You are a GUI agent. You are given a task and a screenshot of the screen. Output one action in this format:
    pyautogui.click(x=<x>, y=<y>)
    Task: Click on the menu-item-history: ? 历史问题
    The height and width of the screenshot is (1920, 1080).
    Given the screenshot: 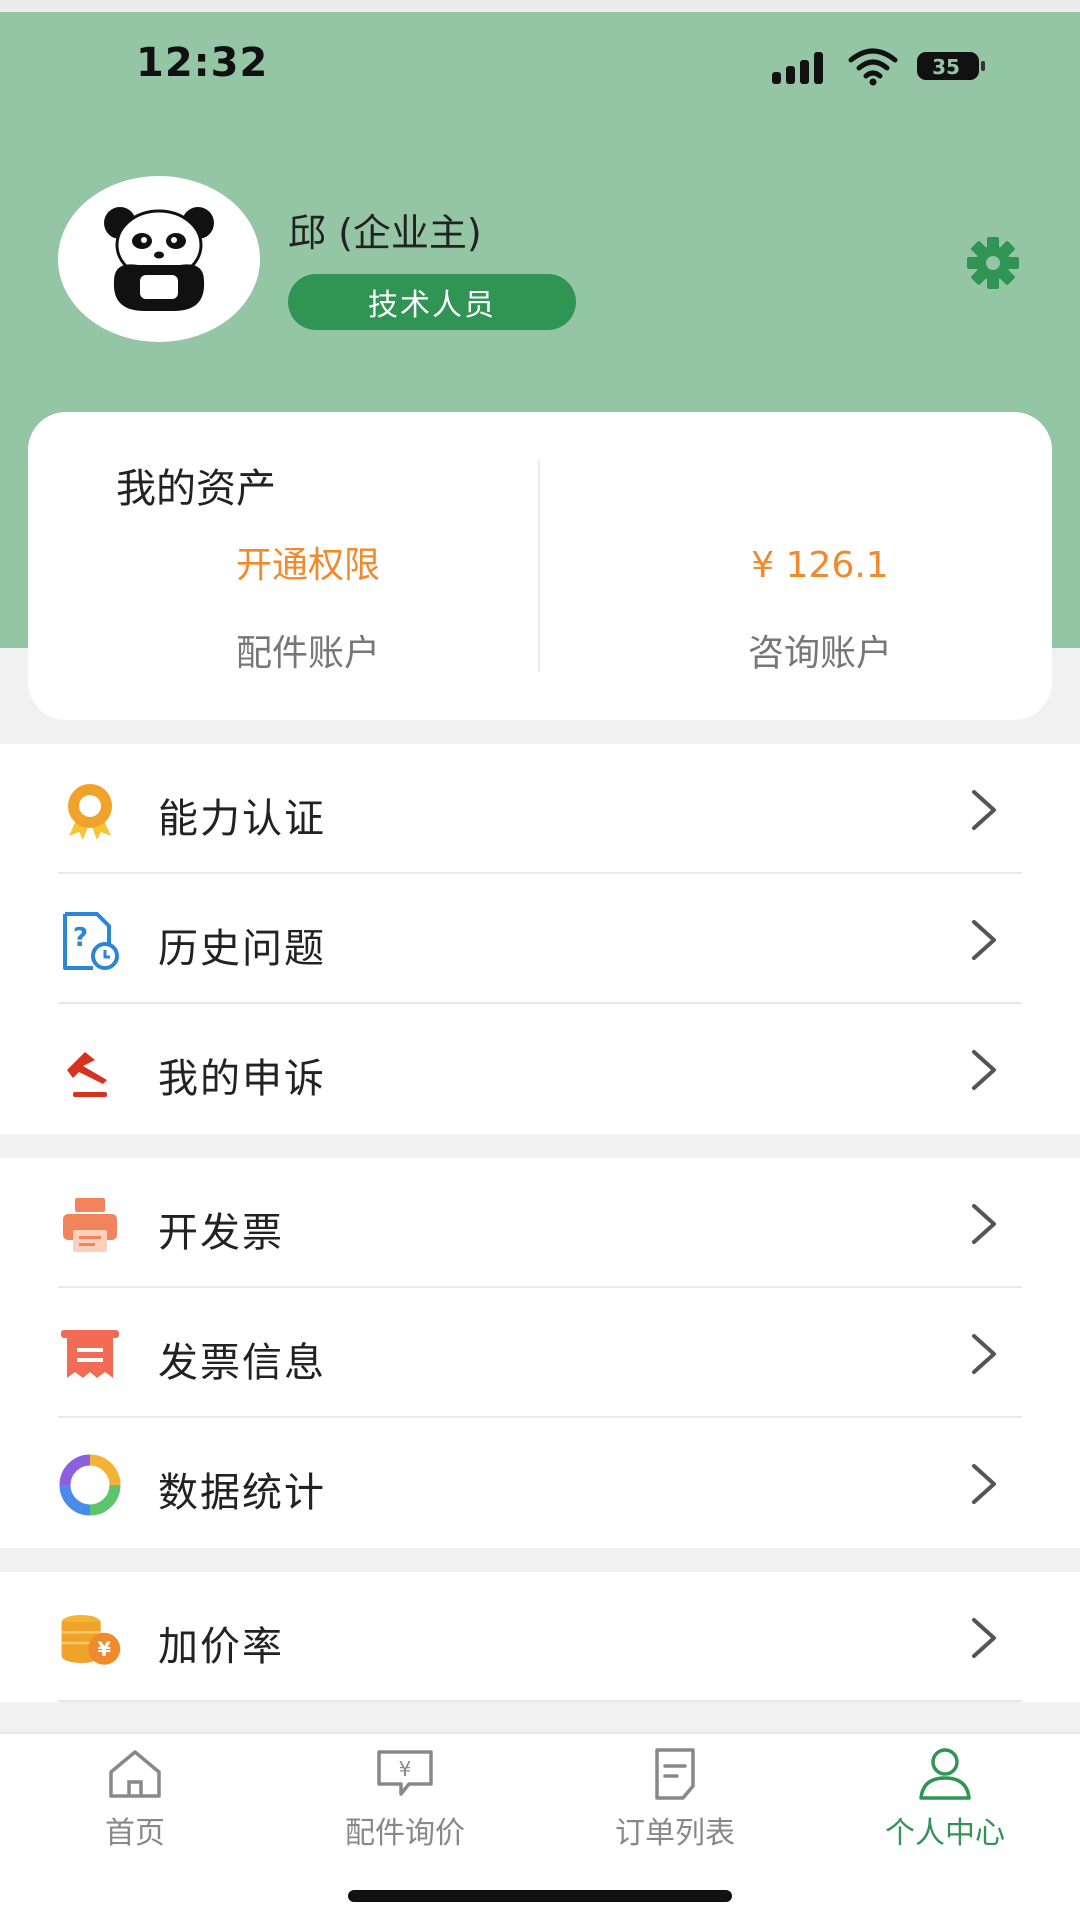 What is the action you would take?
    pyautogui.click(x=540, y=939)
    